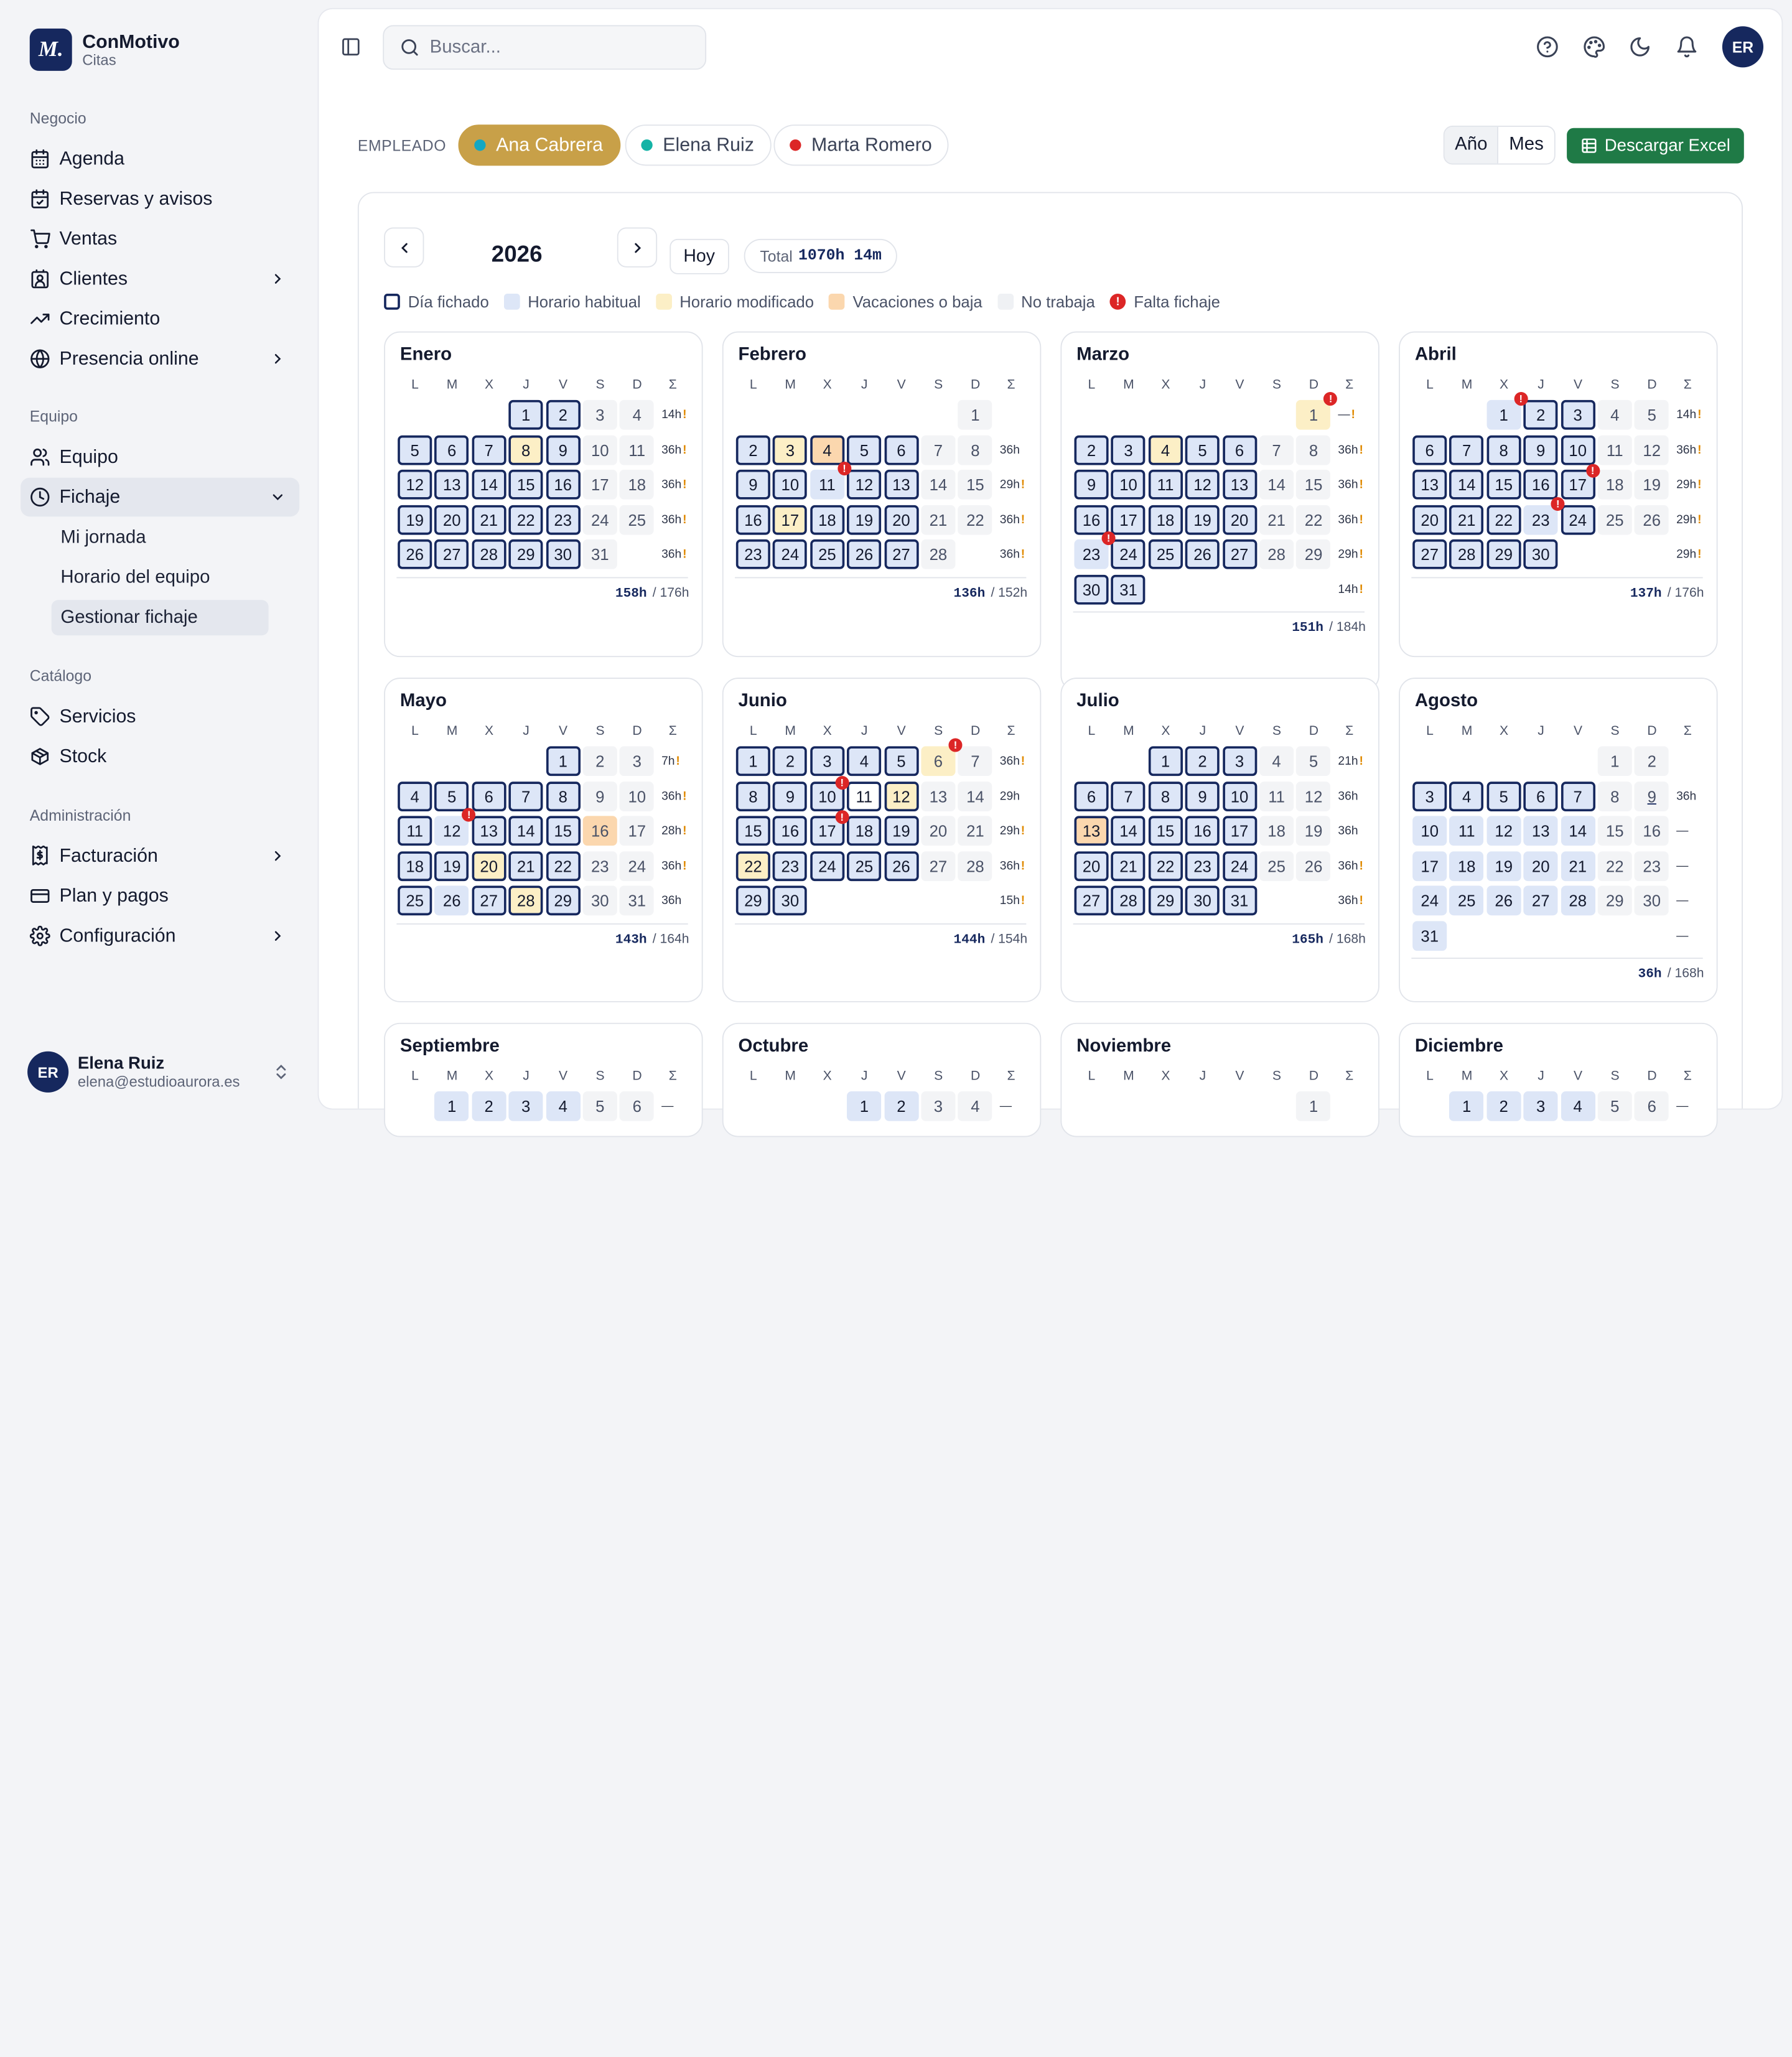 The image size is (1792, 2057). I want to click on download-excel-button: Descargar Excel, so click(1655, 146).